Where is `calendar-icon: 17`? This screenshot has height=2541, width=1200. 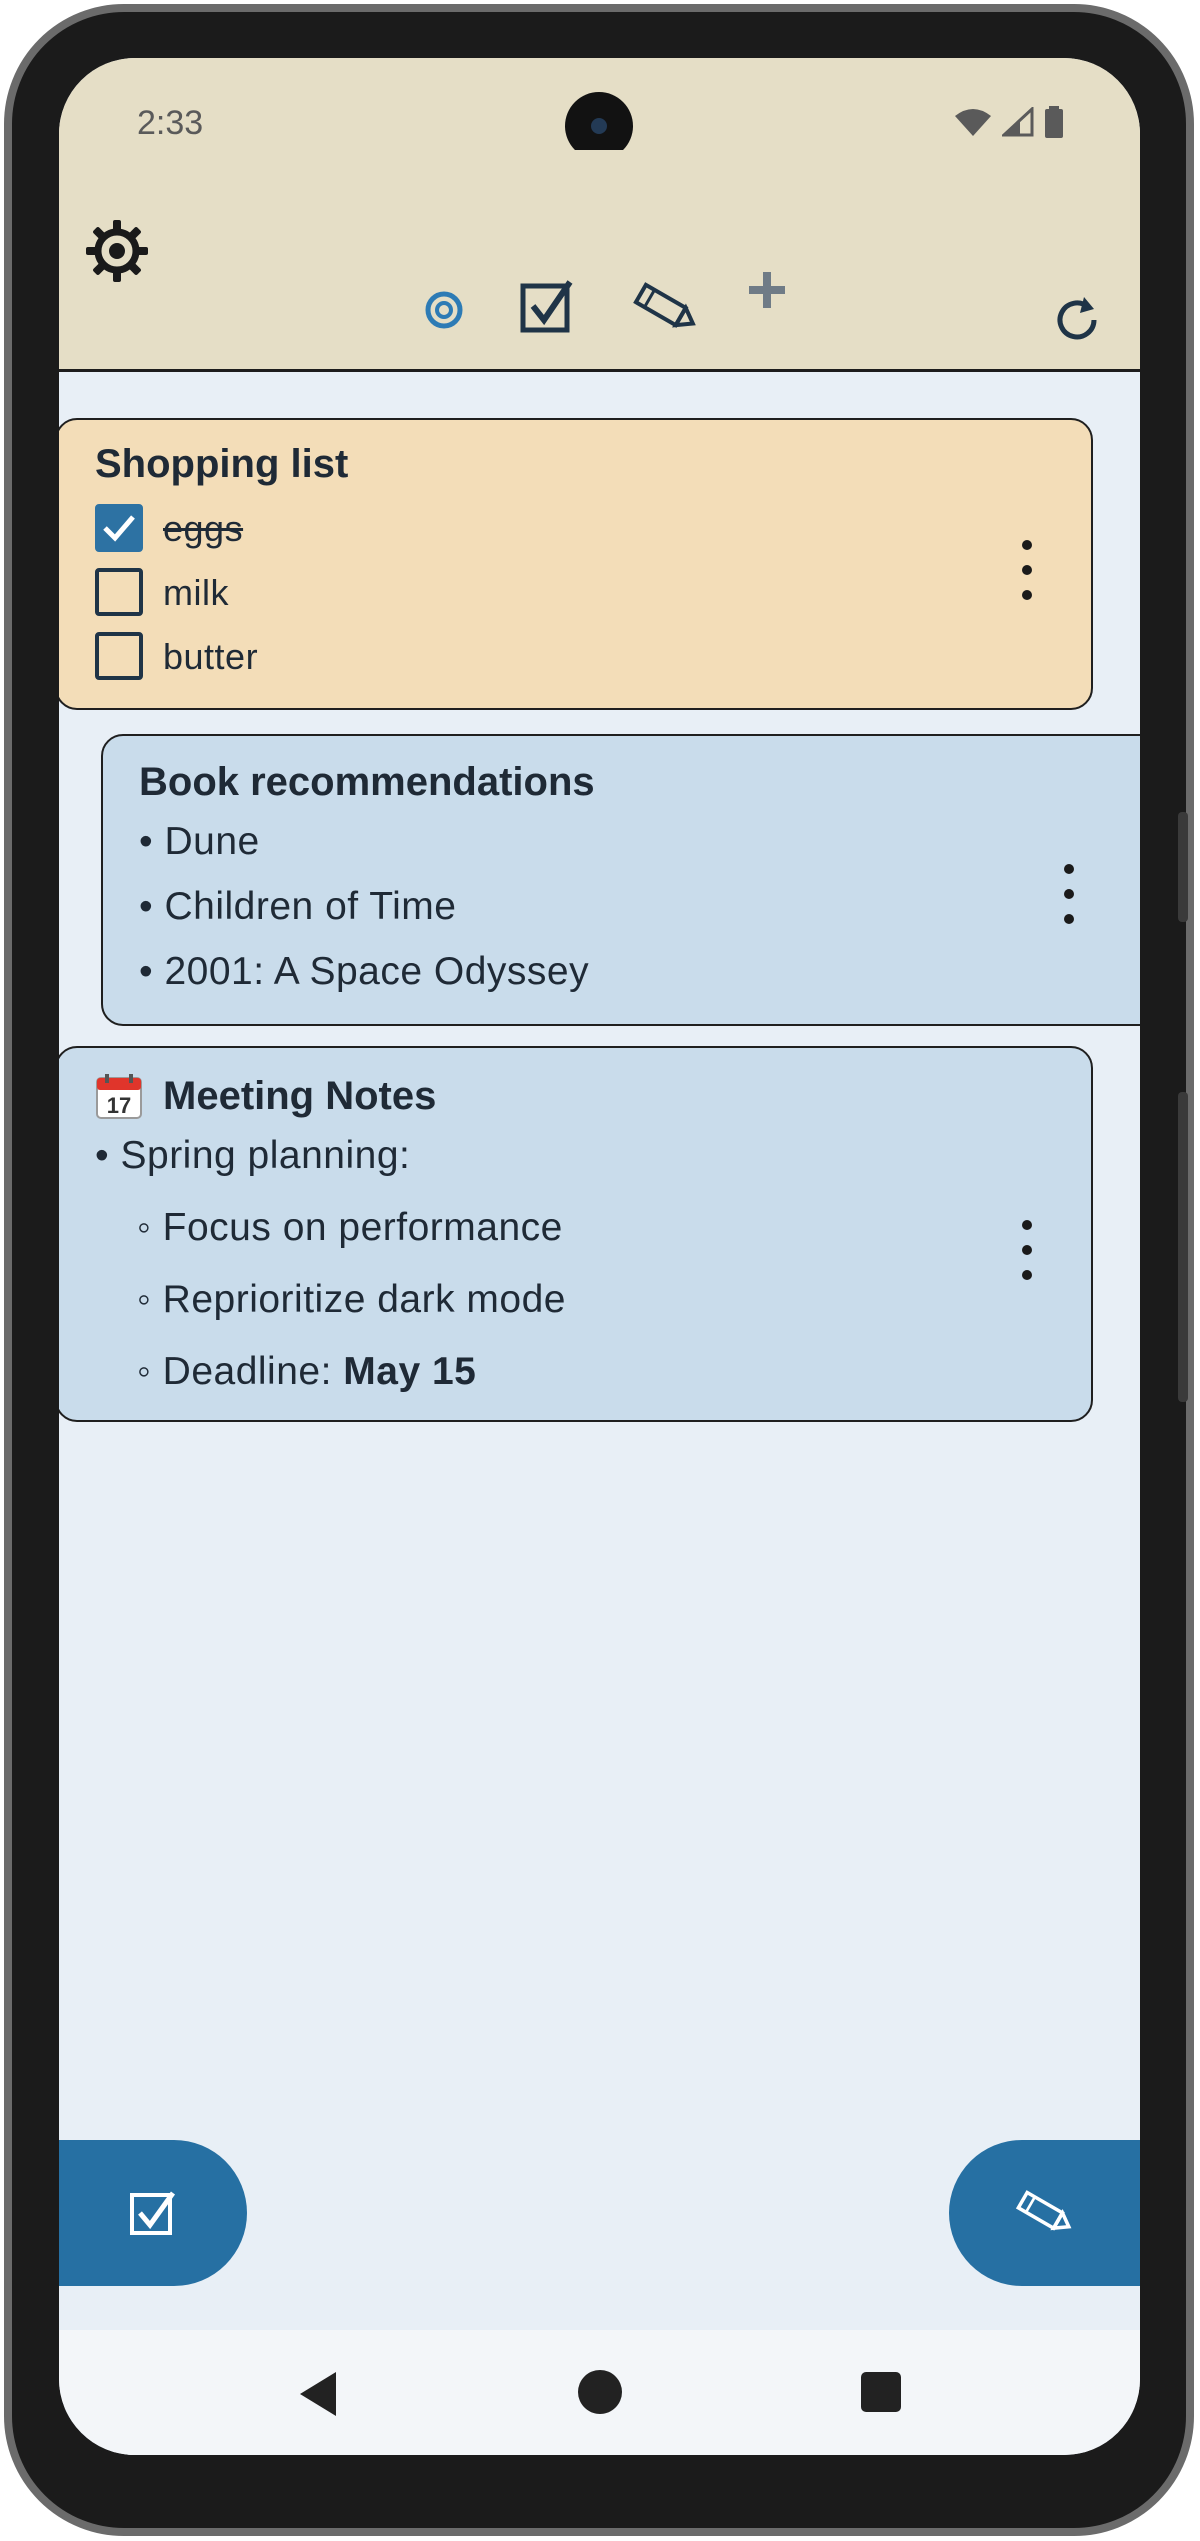
calendar-icon: 17 is located at coordinates (119, 1097).